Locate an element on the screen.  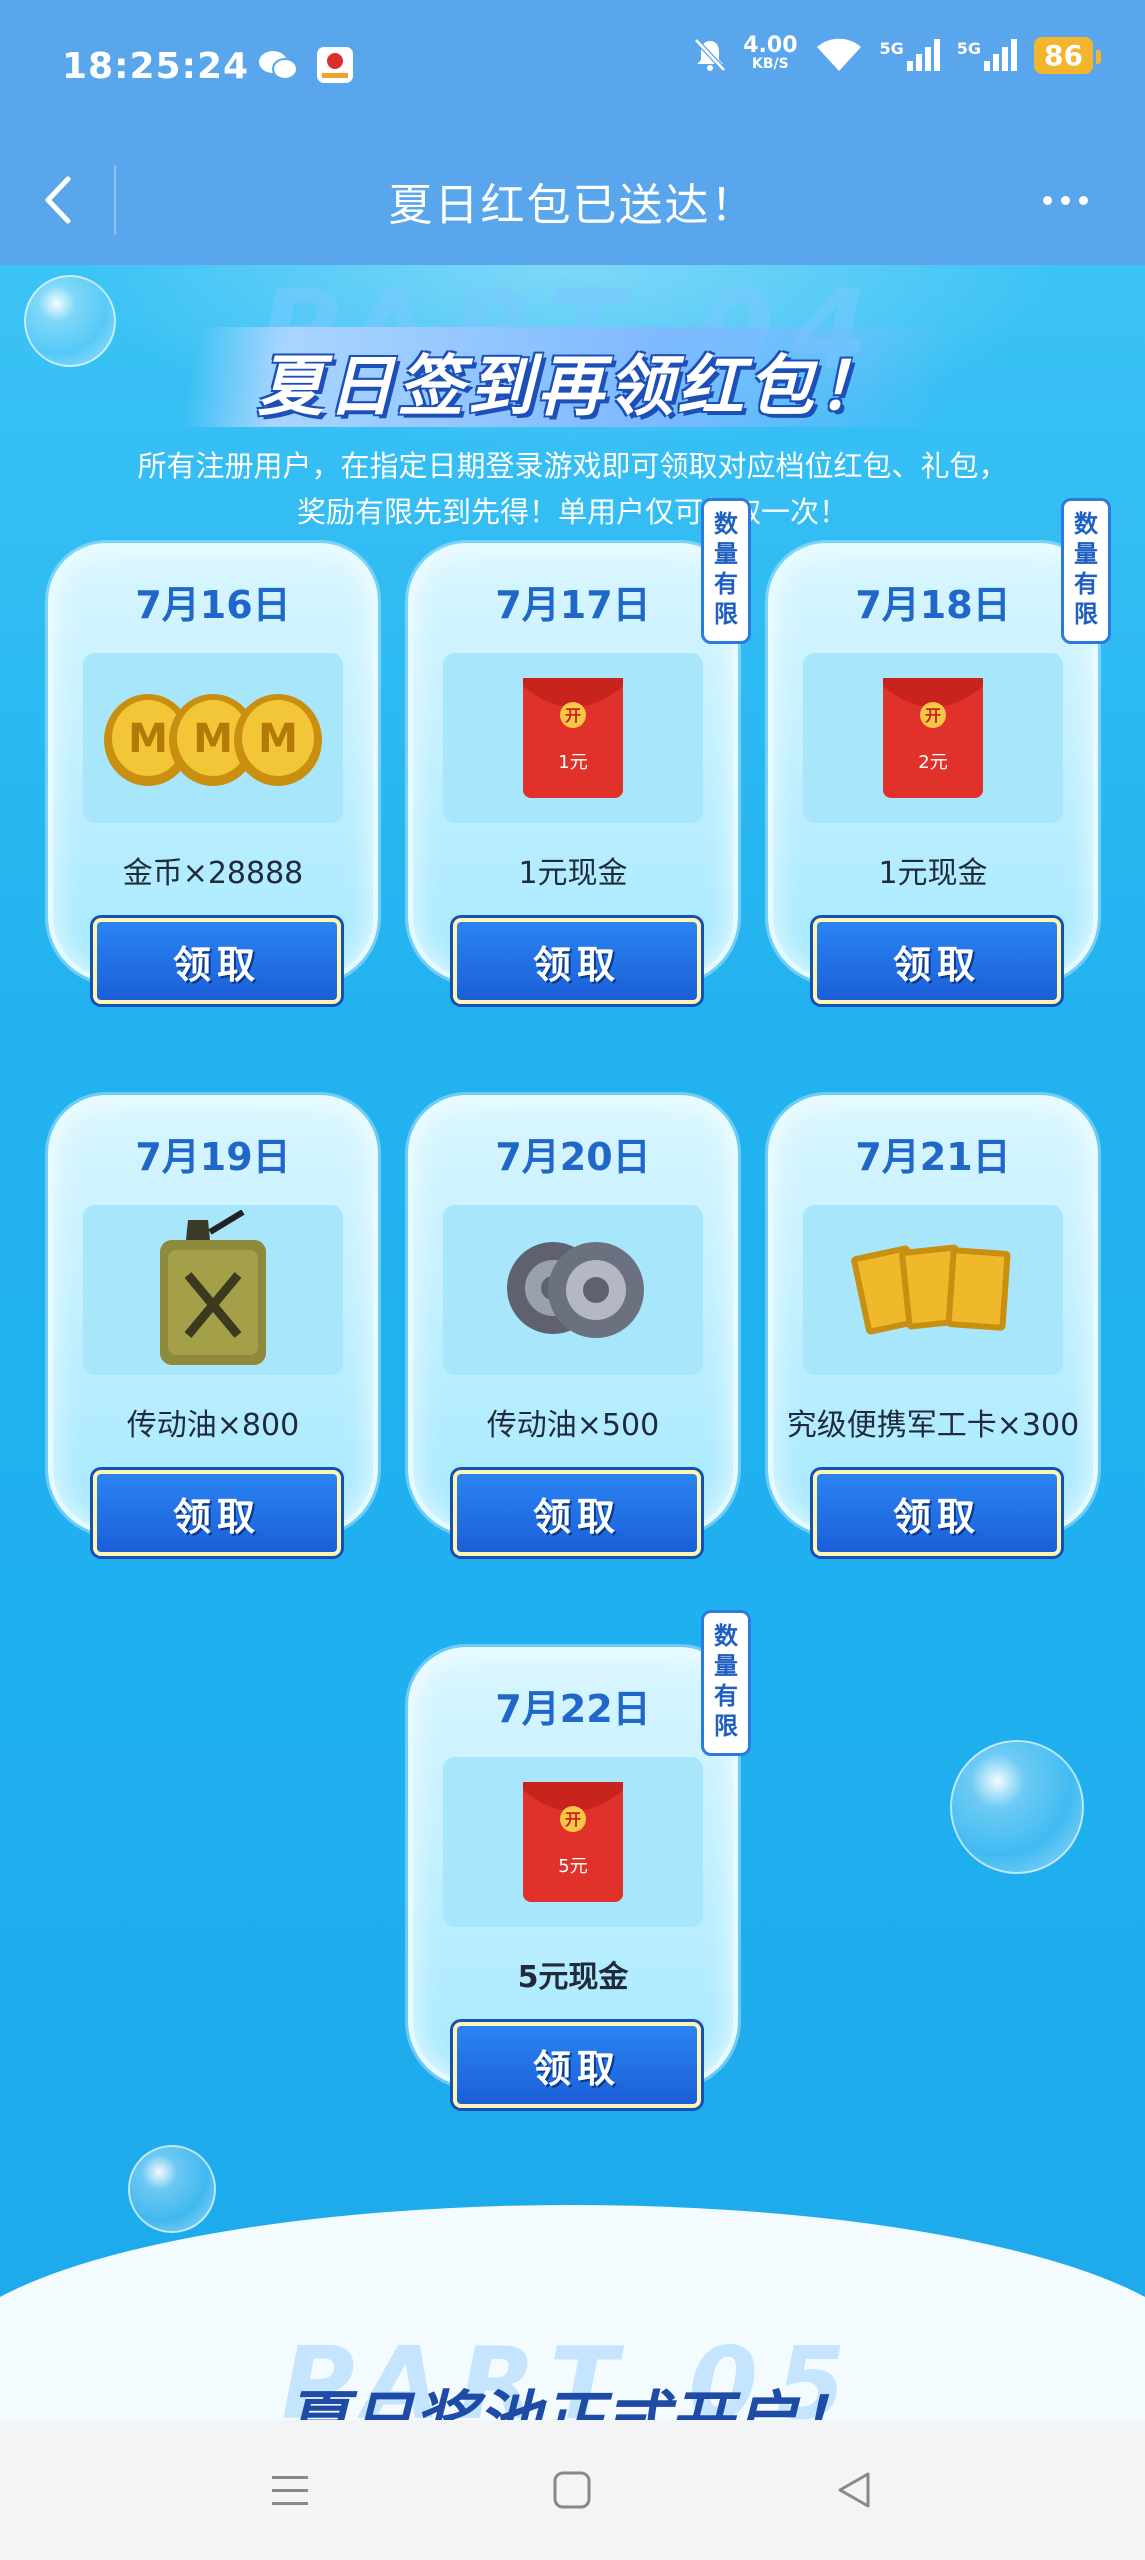
reward-card: 7月22日 数量有限 开 5元 5元现金 领取 is located at coordinates (579, 1859).